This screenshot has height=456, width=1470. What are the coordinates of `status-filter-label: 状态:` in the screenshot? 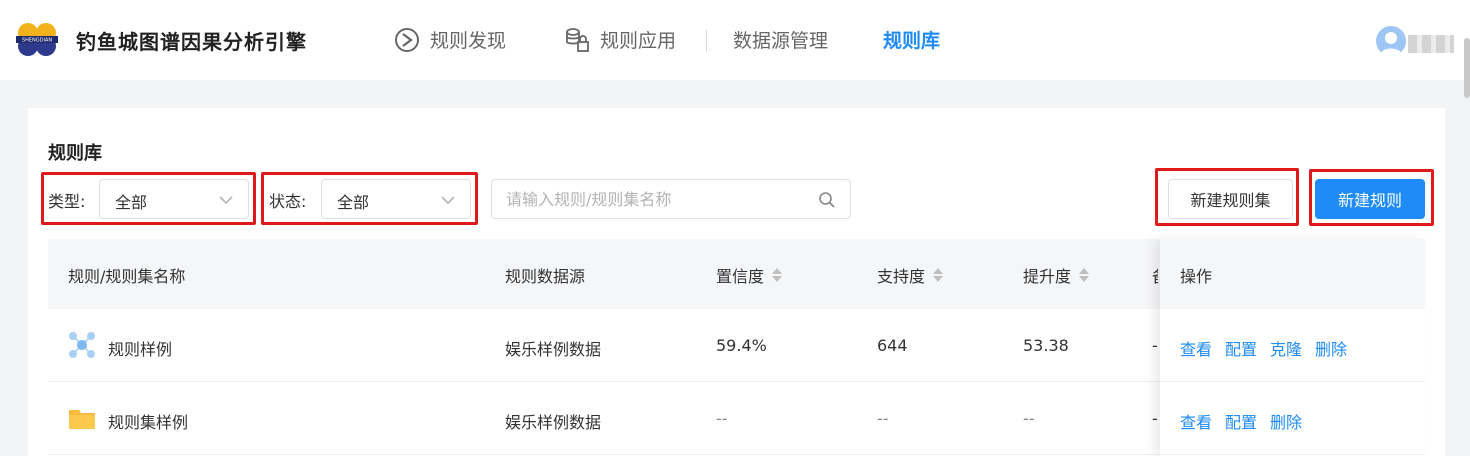 It's located at (288, 201).